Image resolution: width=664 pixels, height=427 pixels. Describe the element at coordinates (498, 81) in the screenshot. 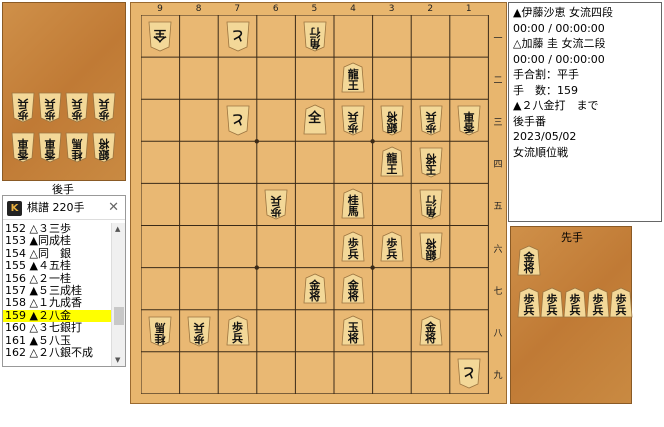

I see `rank-label: 二` at that location.